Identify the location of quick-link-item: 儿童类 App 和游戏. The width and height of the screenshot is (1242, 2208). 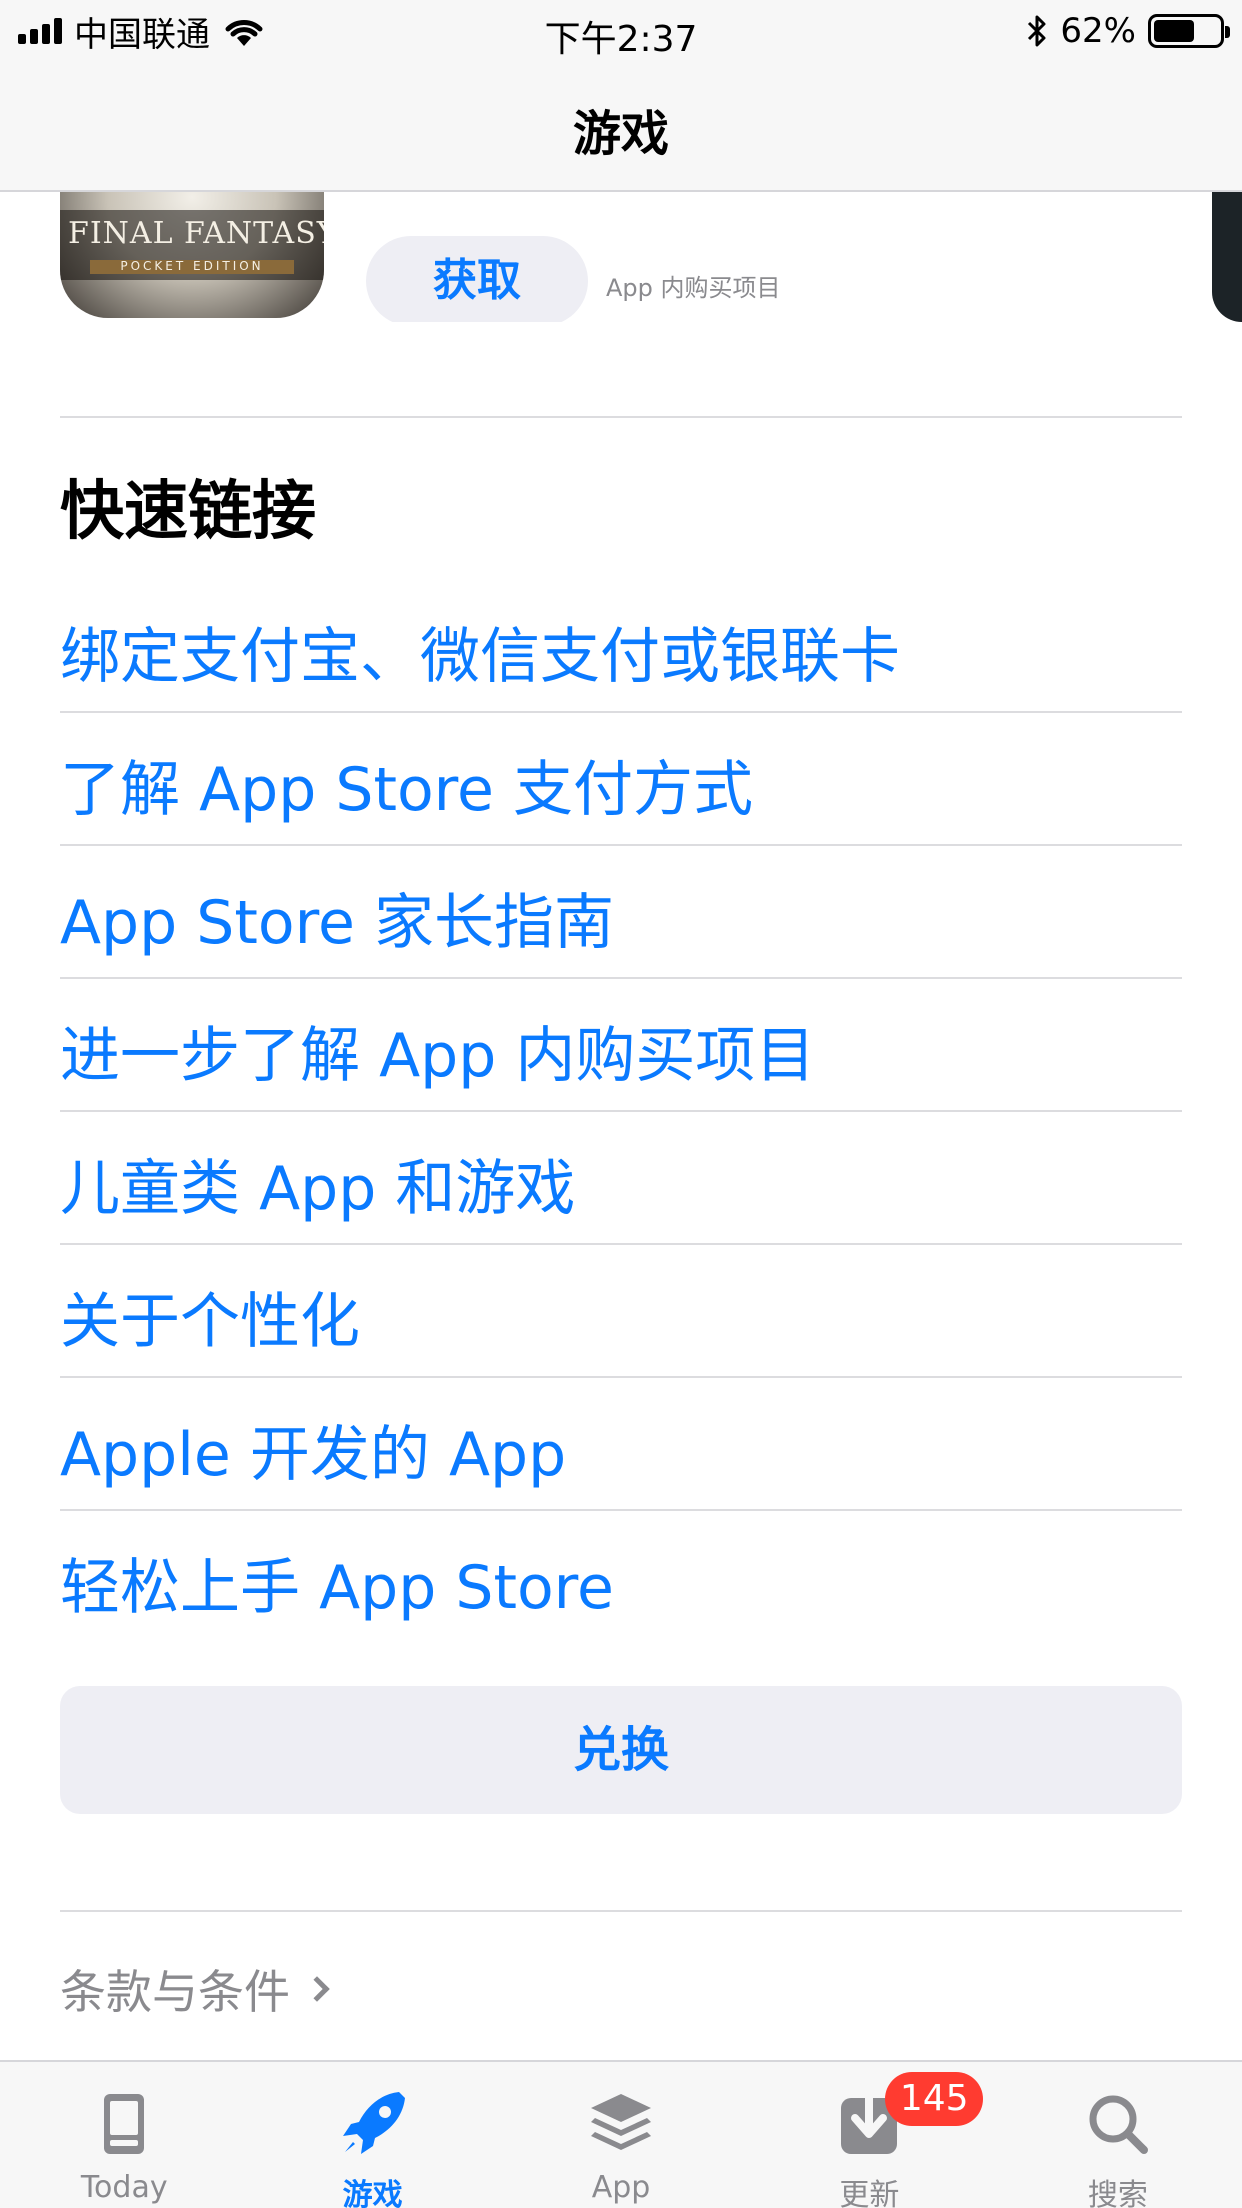
(621, 1178).